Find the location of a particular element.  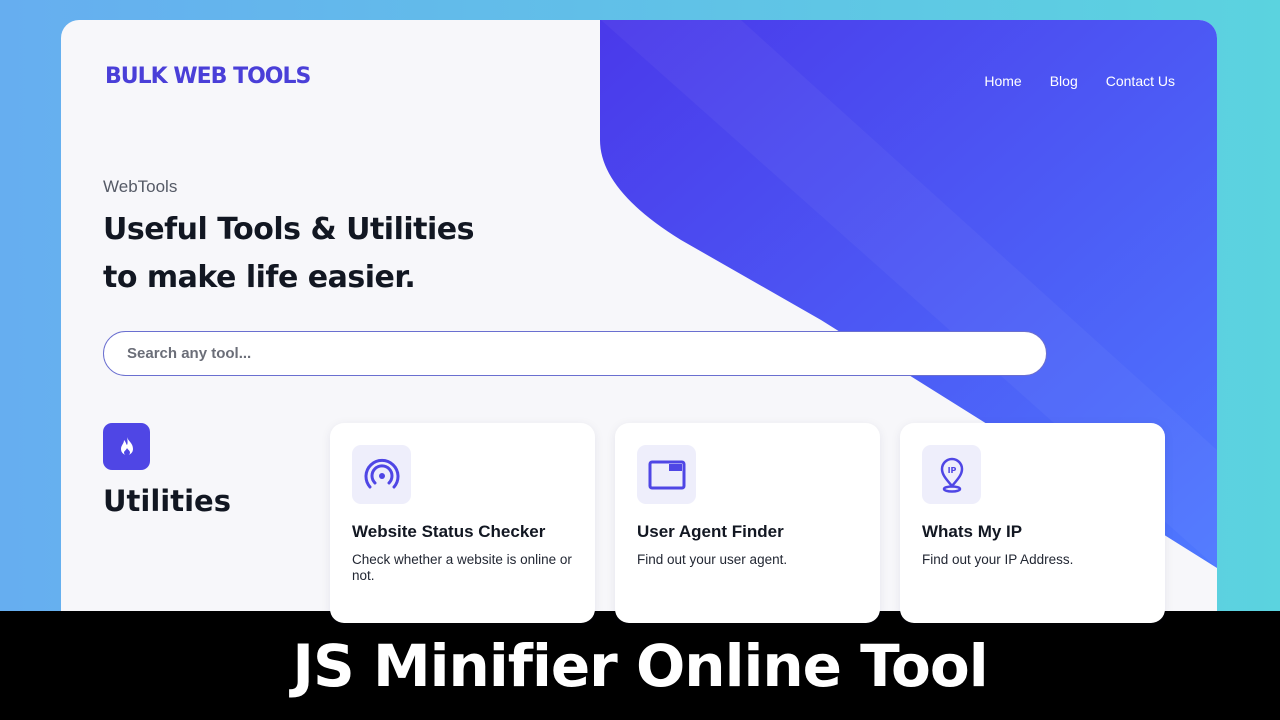

broadcast-icon is located at coordinates (381, 474).